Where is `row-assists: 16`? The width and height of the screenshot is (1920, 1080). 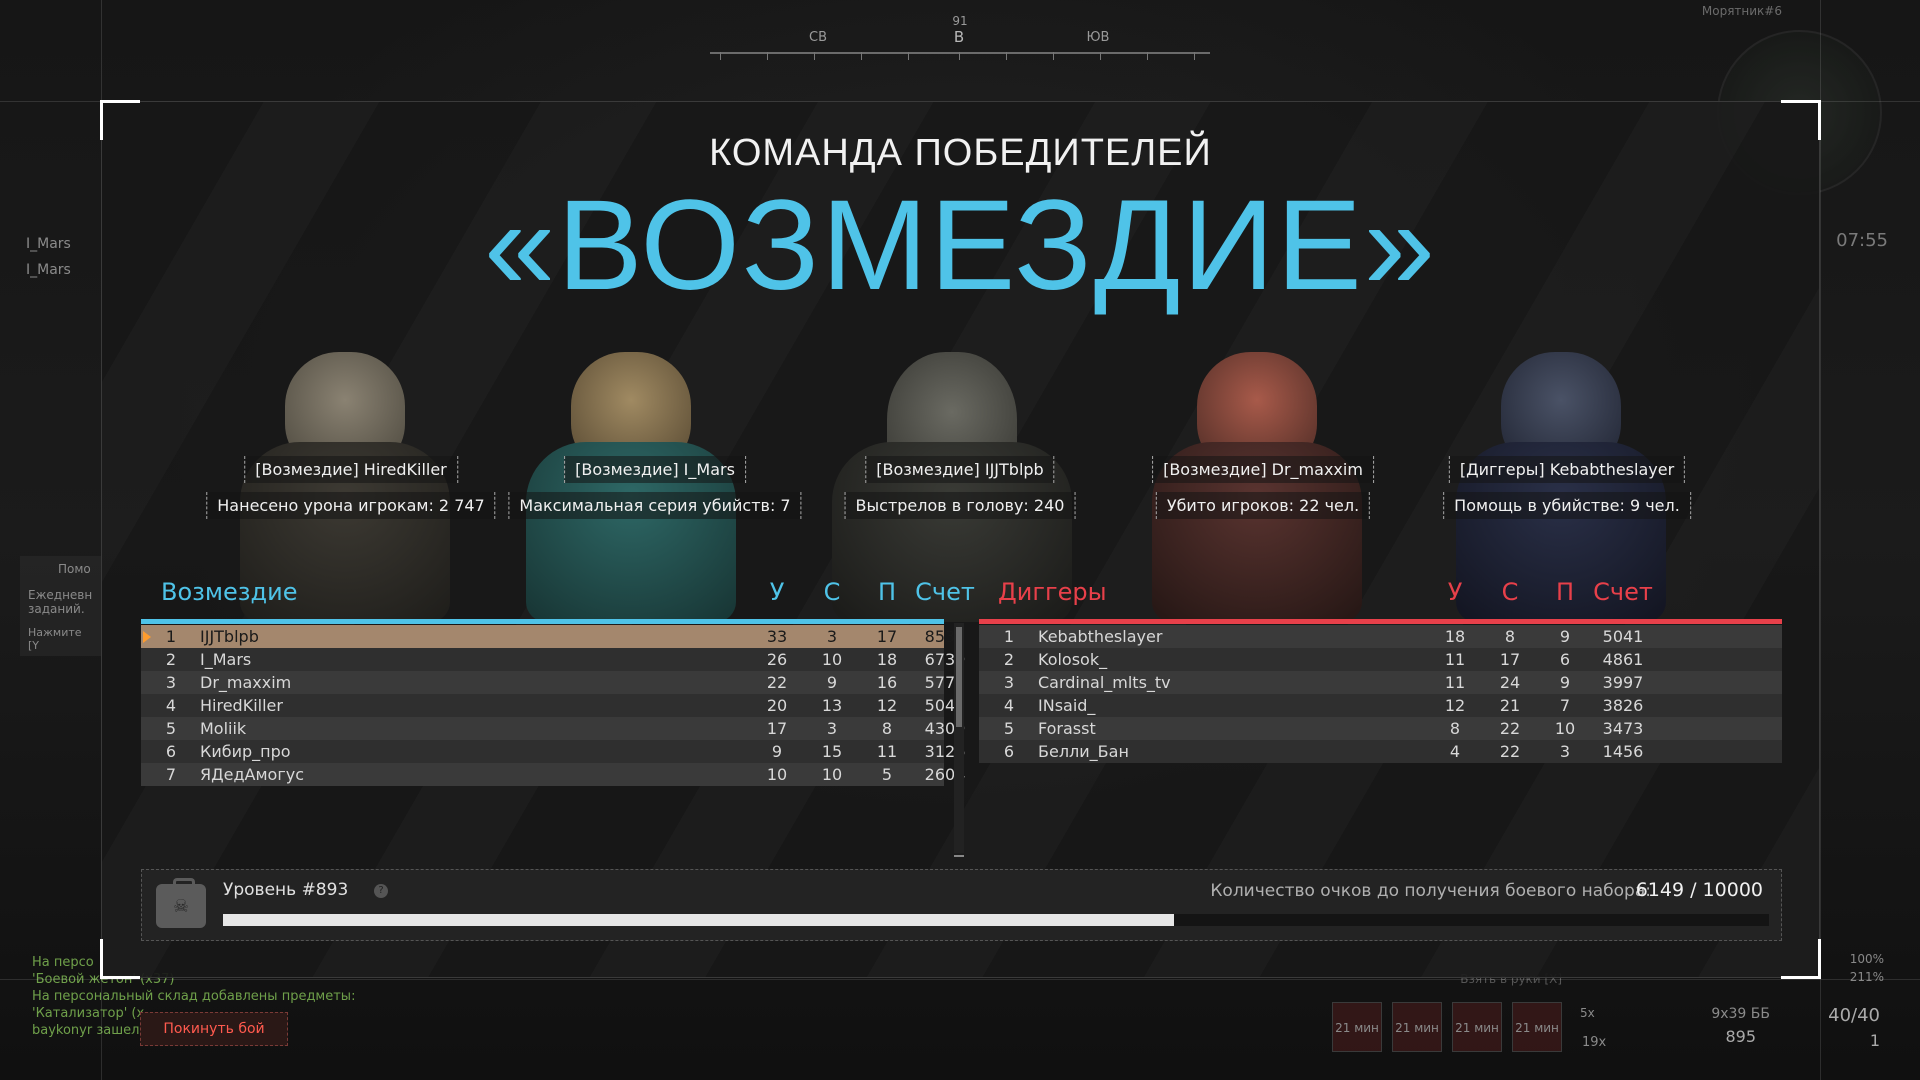
row-assists: 16 is located at coordinates (887, 682).